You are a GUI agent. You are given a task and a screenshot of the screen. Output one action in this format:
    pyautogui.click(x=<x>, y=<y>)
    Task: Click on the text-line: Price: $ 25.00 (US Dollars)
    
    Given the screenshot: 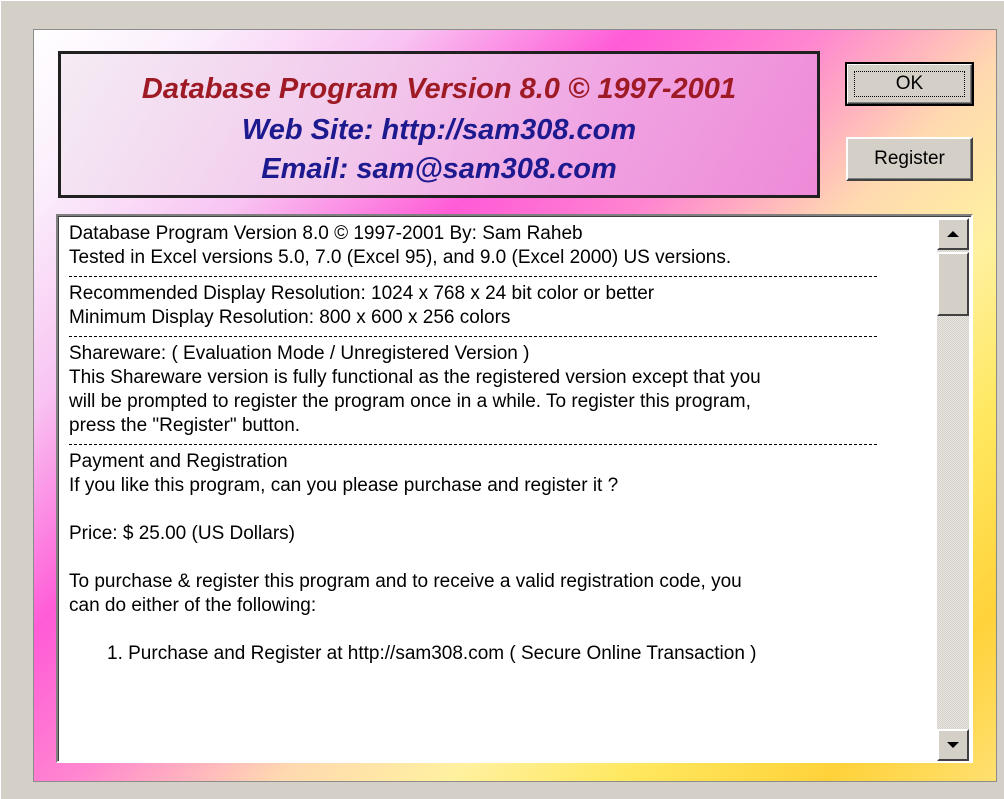 What is the action you would take?
    pyautogui.click(x=182, y=533)
    